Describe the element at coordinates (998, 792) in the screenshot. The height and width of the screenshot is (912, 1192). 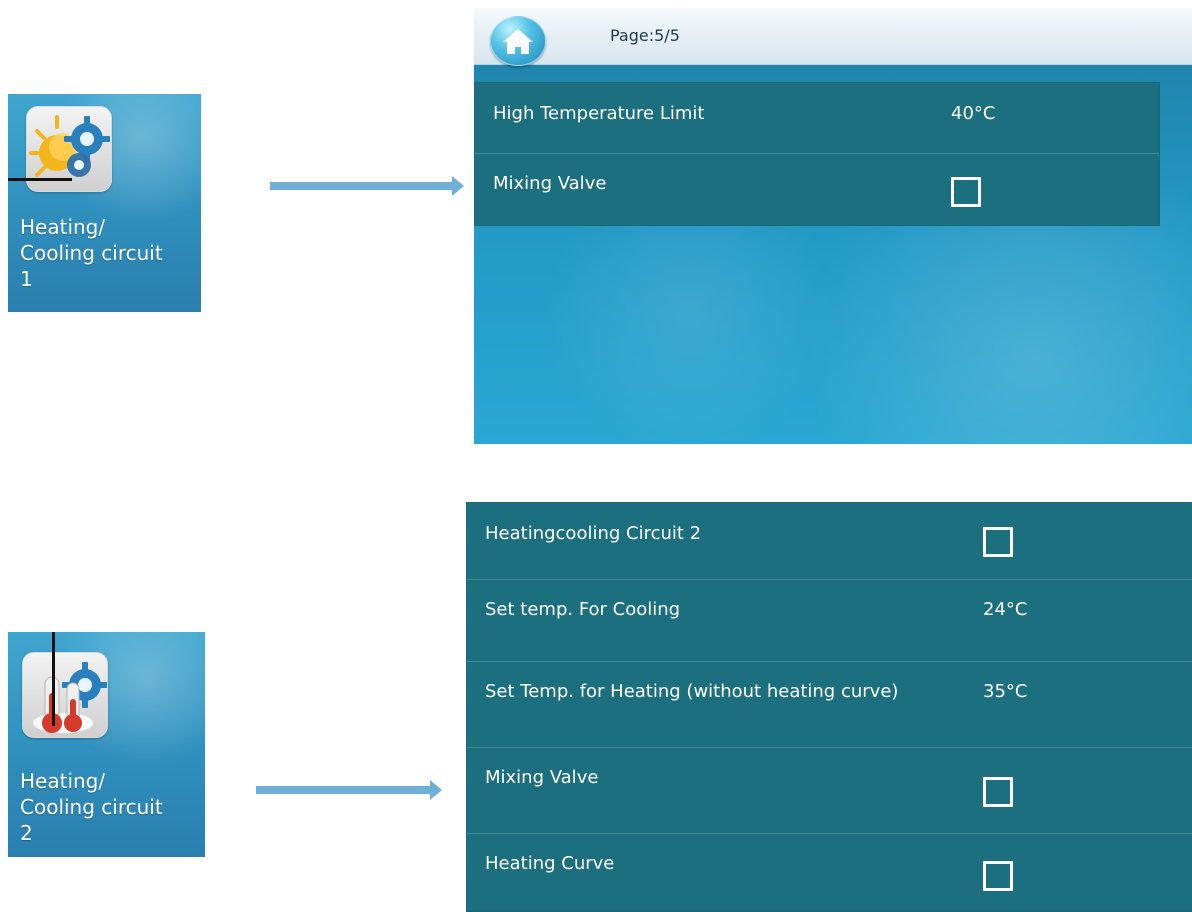
I see `mixing-valve-2-checkbox` at that location.